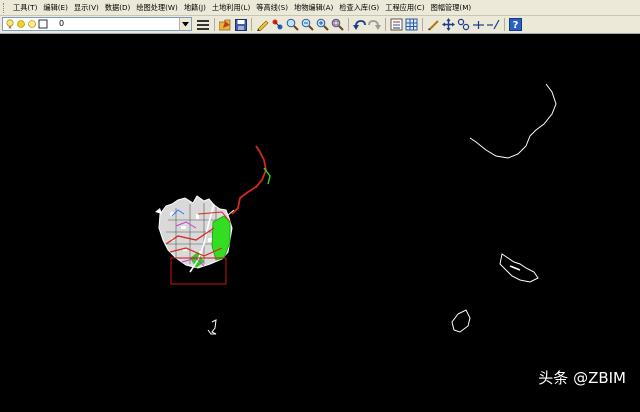  I want to click on layer-name: 0, so click(62, 23).